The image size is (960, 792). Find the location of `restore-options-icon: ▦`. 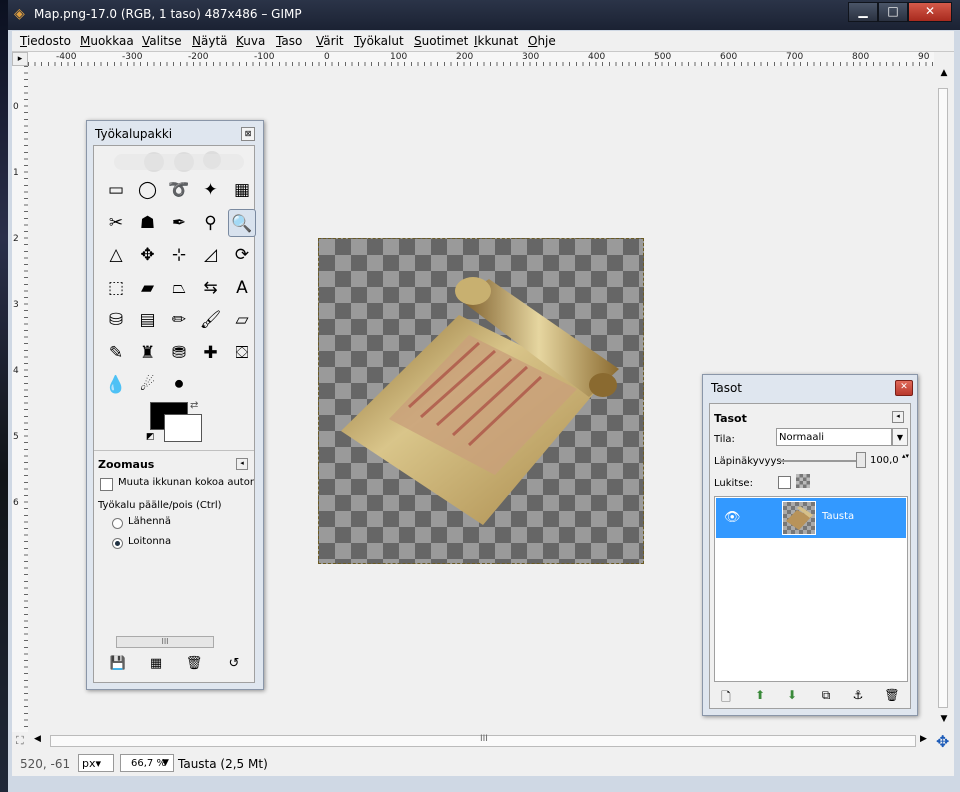

restore-options-icon: ▦ is located at coordinates (156, 665).